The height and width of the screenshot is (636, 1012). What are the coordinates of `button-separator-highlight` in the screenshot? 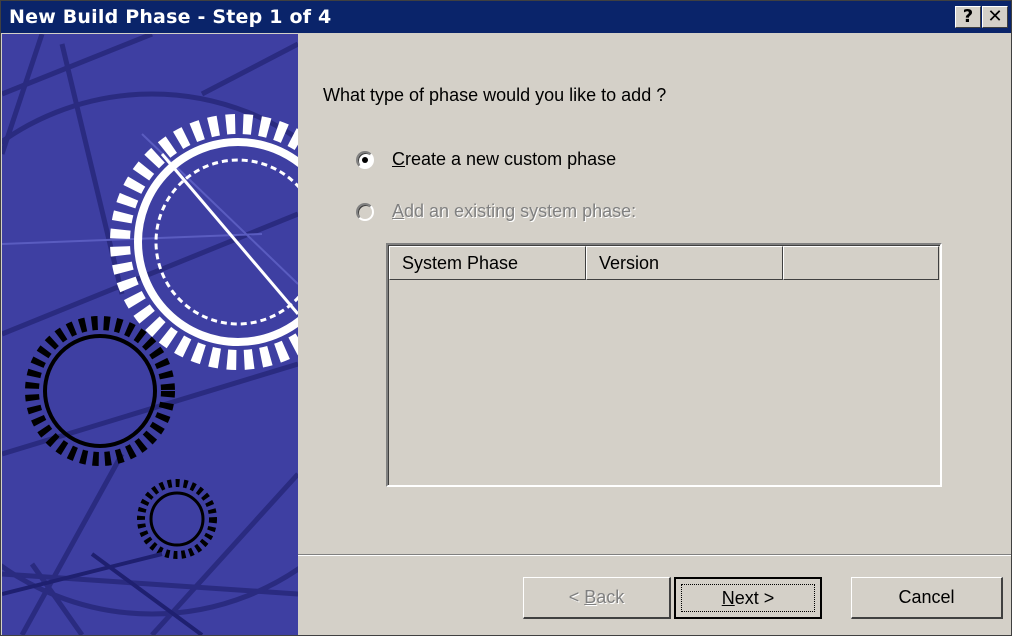 It's located at (654, 555).